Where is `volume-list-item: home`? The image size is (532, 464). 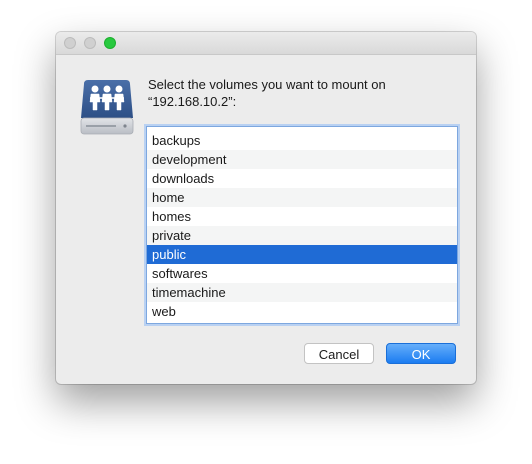
volume-list-item: home is located at coordinates (302, 197).